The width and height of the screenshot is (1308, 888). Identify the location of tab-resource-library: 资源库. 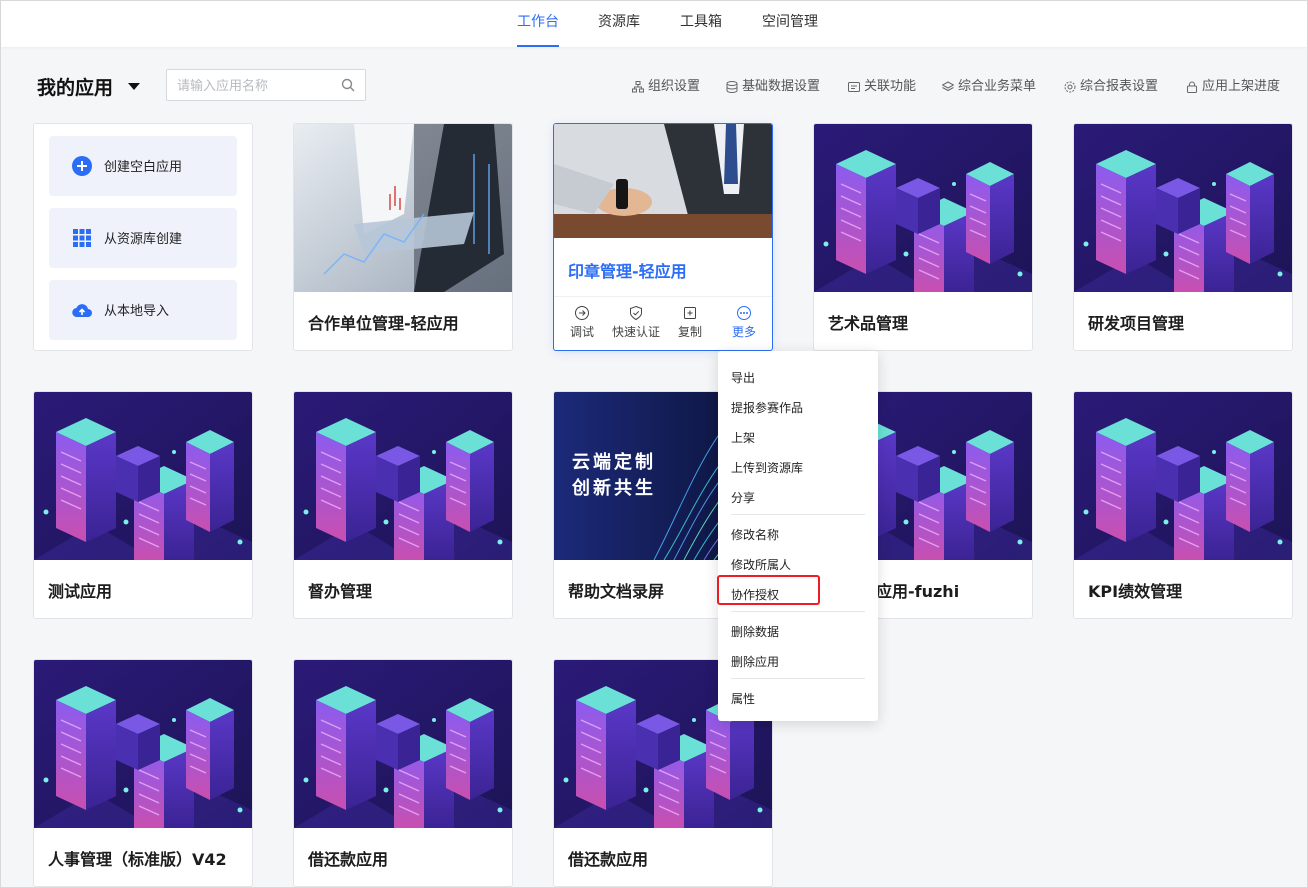
(619, 24).